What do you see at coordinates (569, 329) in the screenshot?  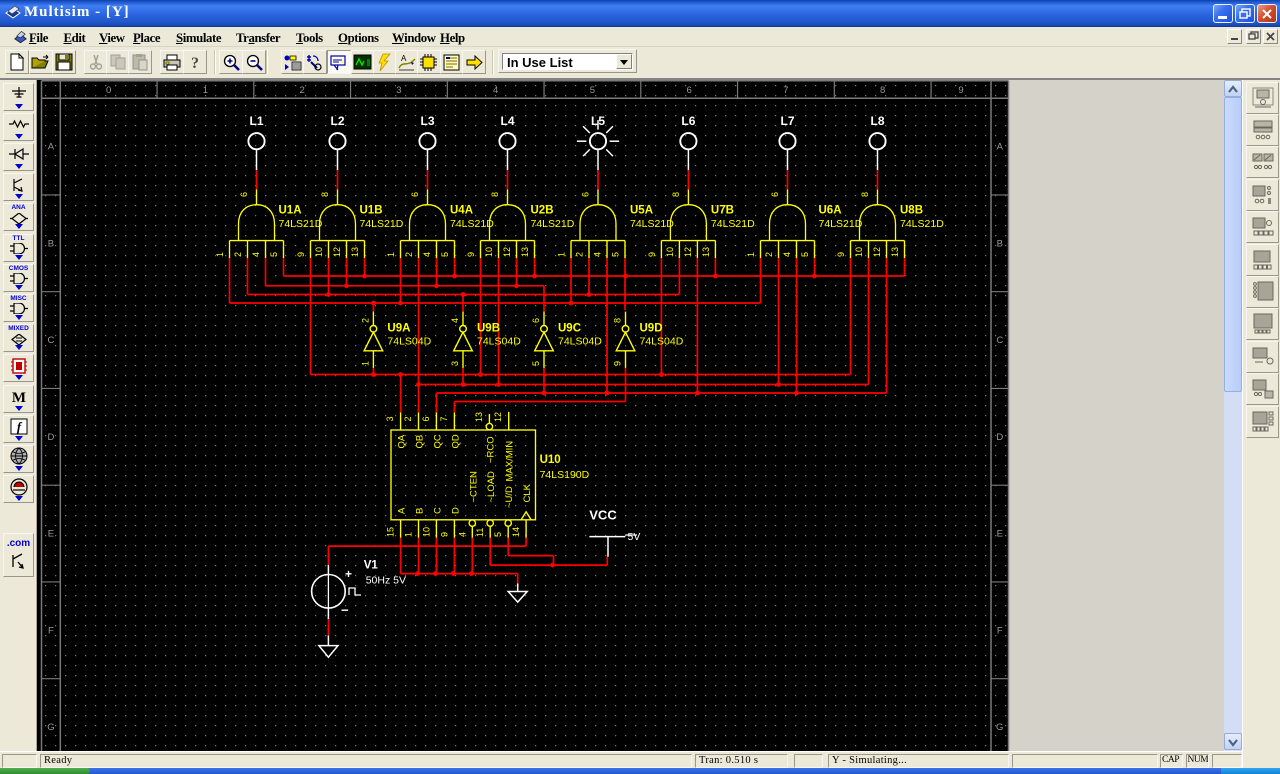 I see `svg-text: U9C` at bounding box center [569, 329].